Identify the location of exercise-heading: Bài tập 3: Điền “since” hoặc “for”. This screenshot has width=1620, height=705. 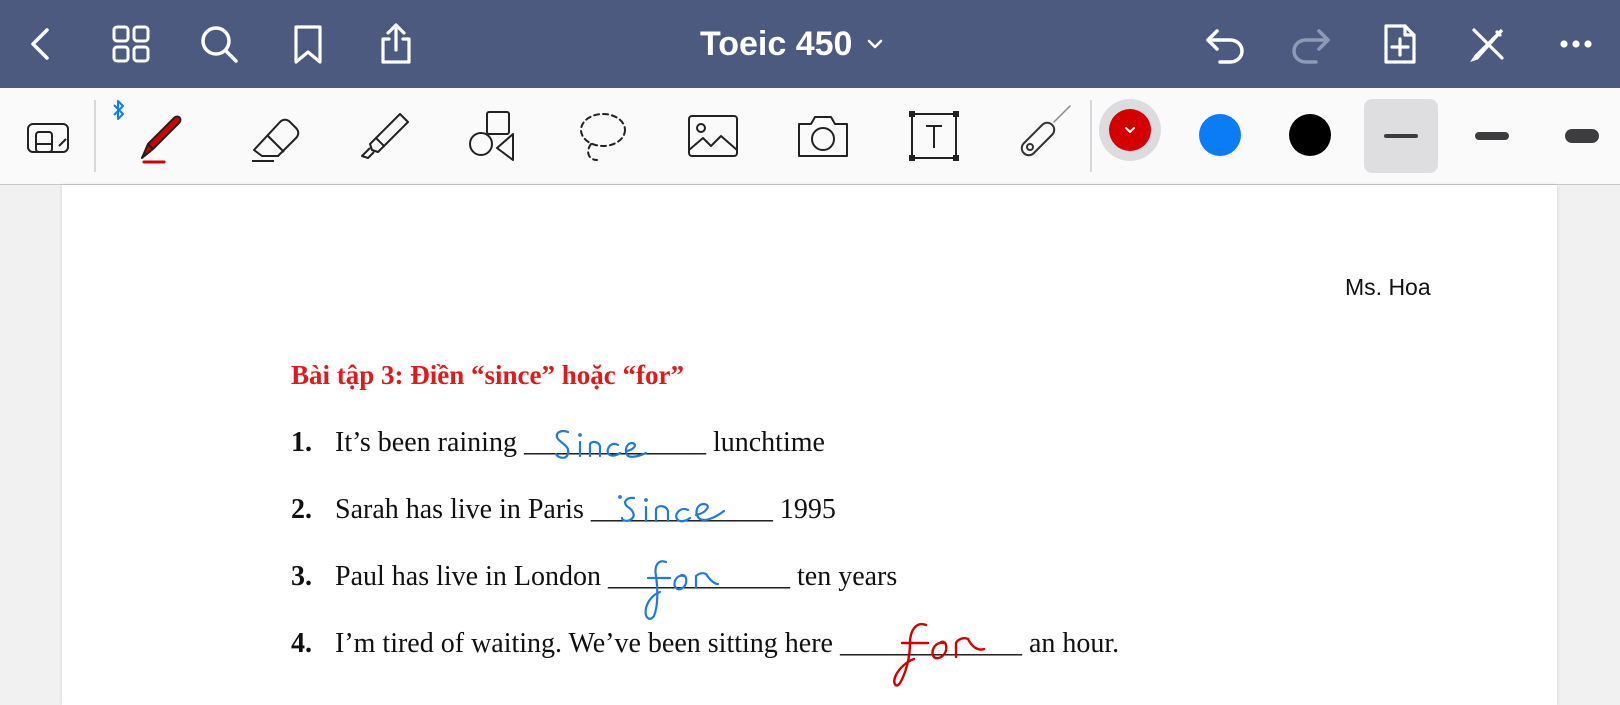
(487, 375).